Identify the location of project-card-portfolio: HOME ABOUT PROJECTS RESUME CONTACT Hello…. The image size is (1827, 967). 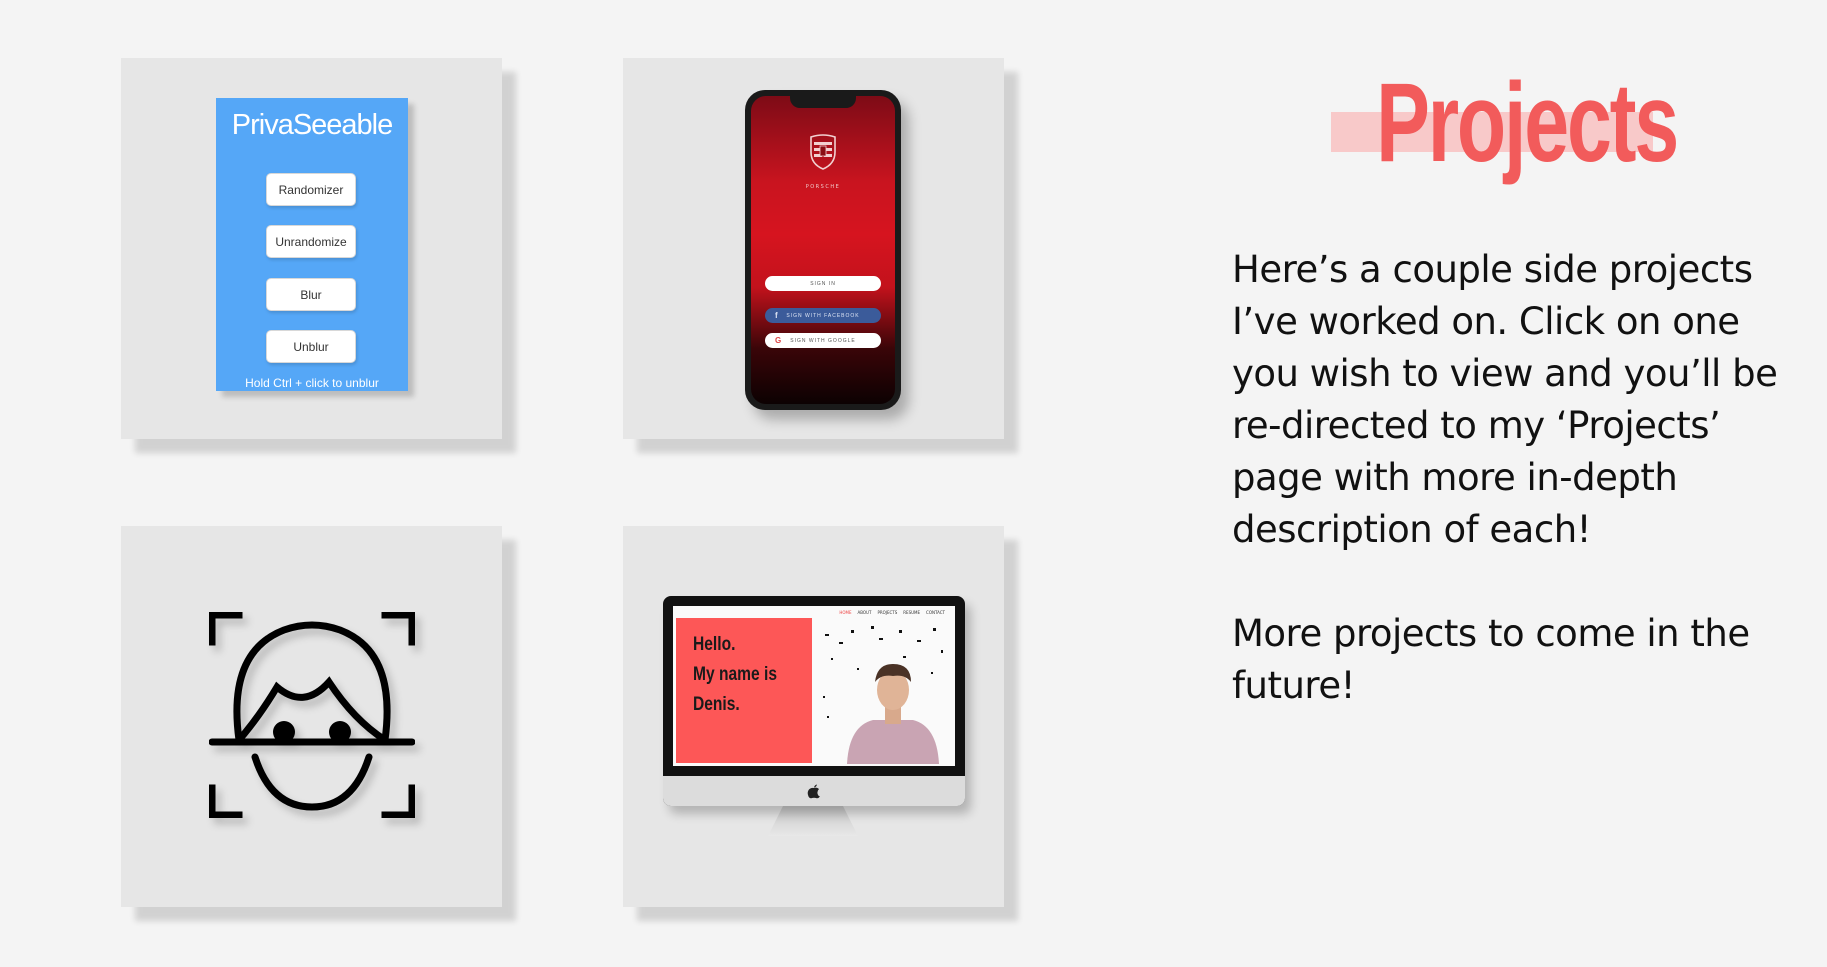
(813, 716).